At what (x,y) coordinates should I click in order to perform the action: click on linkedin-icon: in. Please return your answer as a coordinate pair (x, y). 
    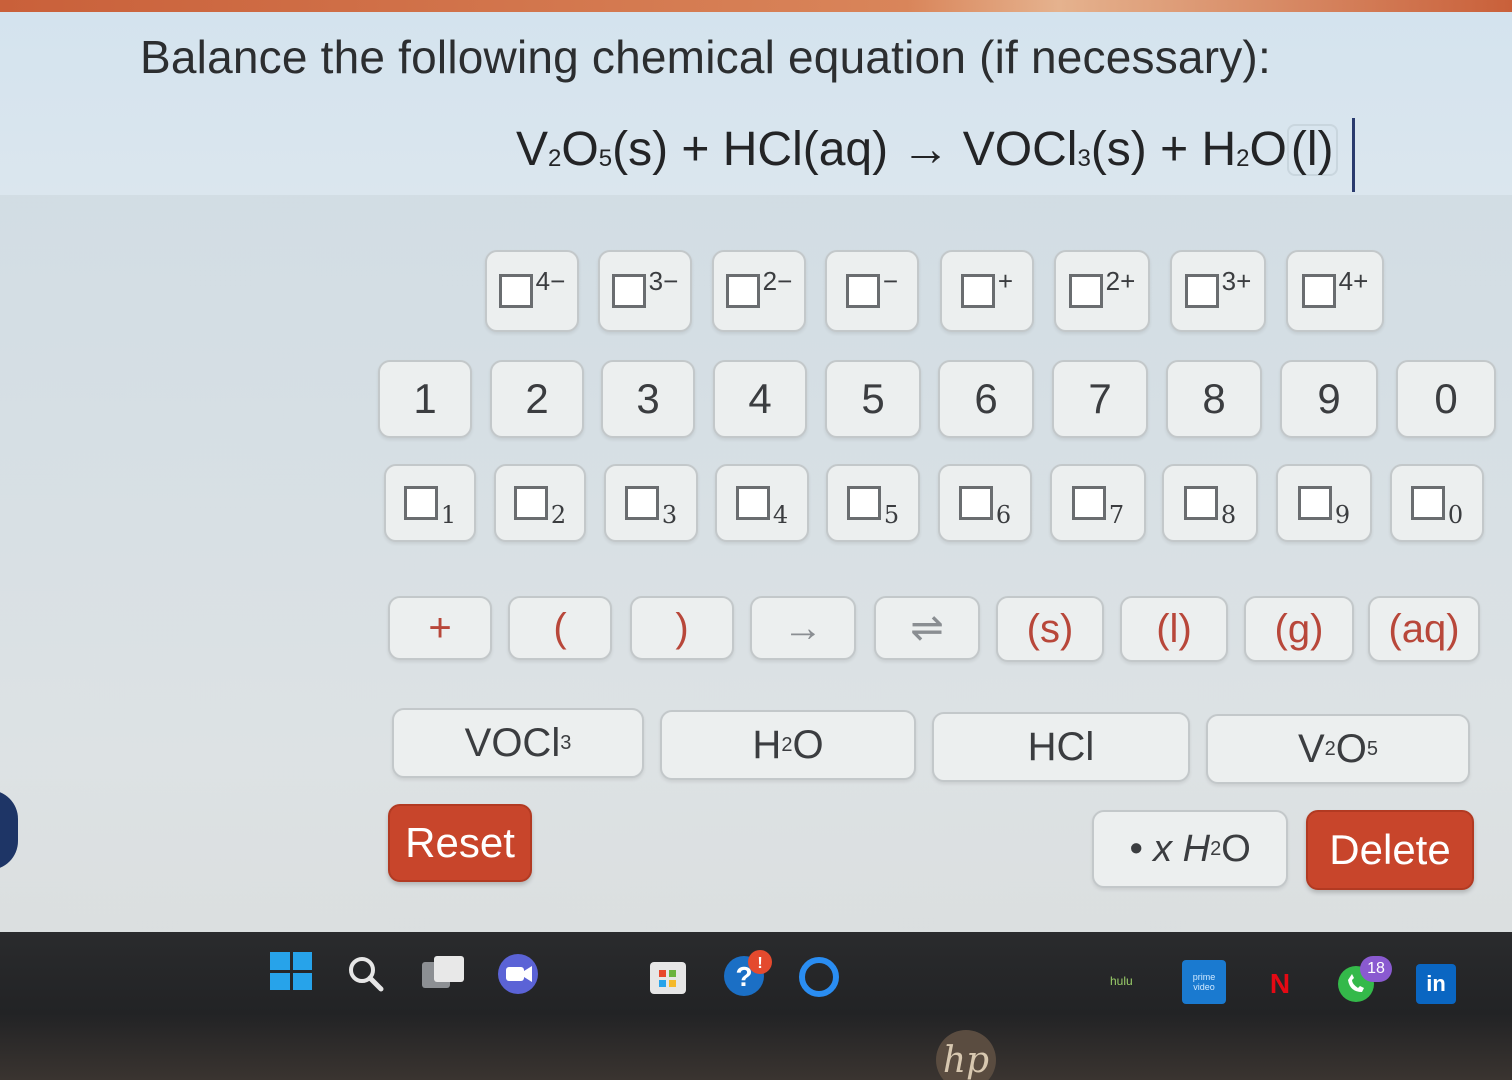
    Looking at the image, I should click on (1436, 984).